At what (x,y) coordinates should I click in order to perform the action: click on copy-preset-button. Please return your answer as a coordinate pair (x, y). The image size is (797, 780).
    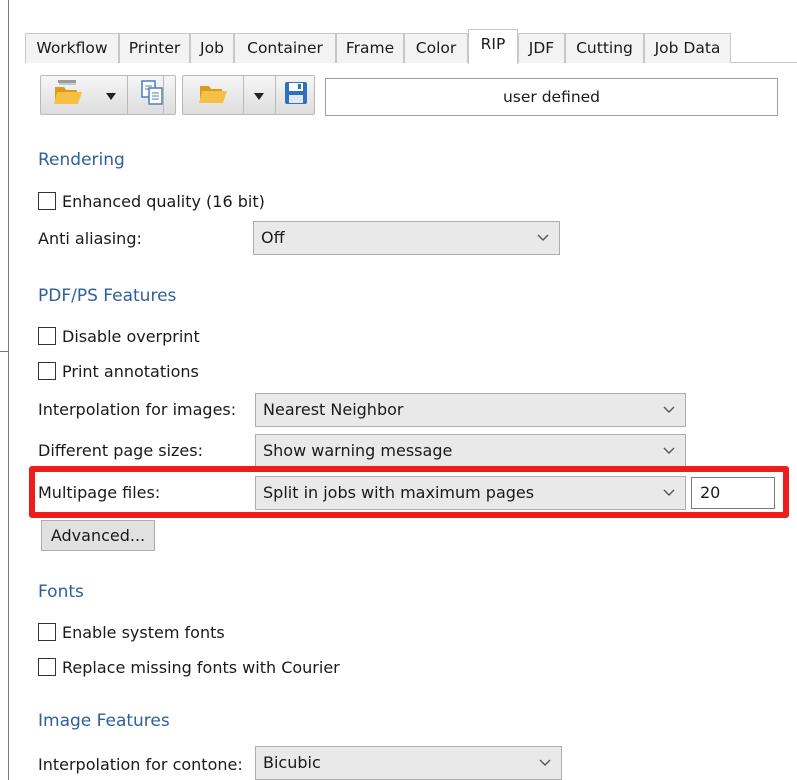
    Looking at the image, I should click on (152, 95).